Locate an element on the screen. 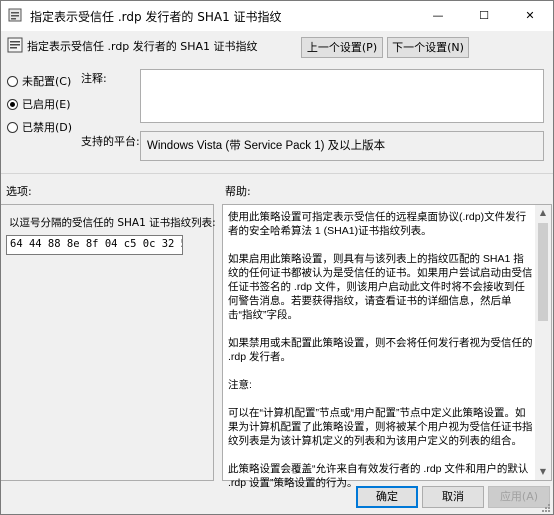  help-paragraph: 如果禁用或未配置此策略设置，则不会将任何发行者视为受信任的 .rdp 发行者。 is located at coordinates (380, 350).